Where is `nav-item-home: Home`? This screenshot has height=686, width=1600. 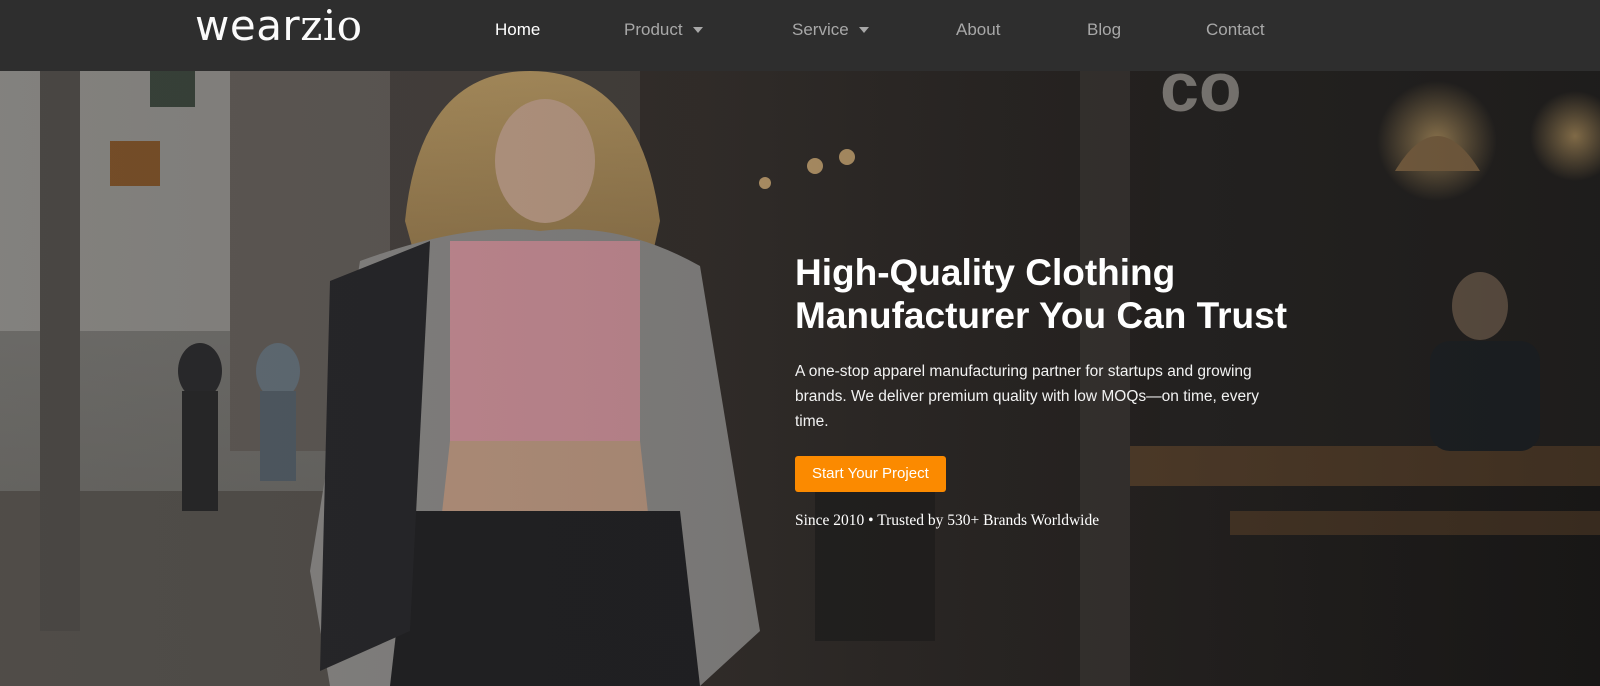 nav-item-home: Home is located at coordinates (517, 30).